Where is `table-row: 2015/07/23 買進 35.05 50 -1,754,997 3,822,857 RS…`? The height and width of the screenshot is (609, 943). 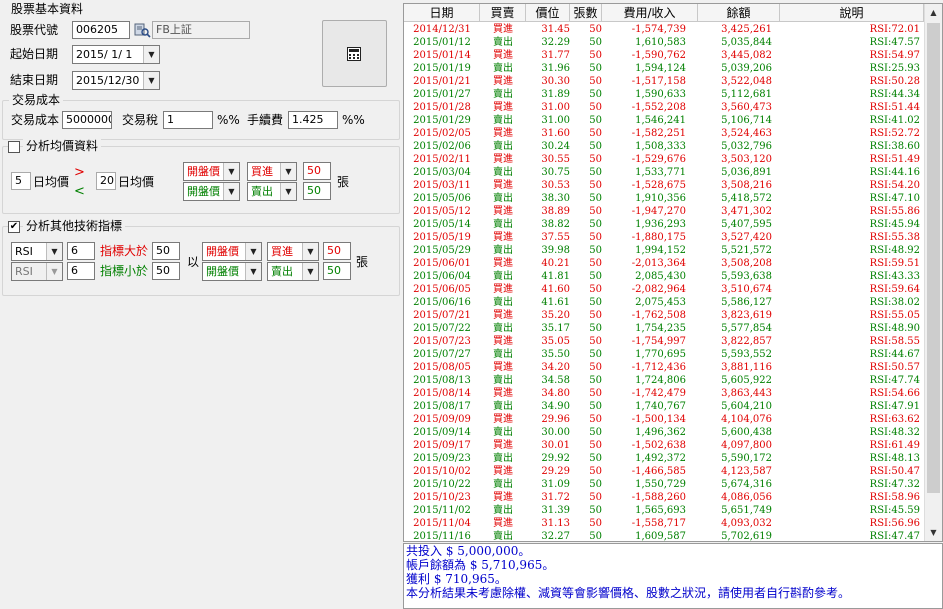
table-row: 2015/07/23 買進 35.05 50 -1,754,997 3,822,857 RS… is located at coordinates (664, 341).